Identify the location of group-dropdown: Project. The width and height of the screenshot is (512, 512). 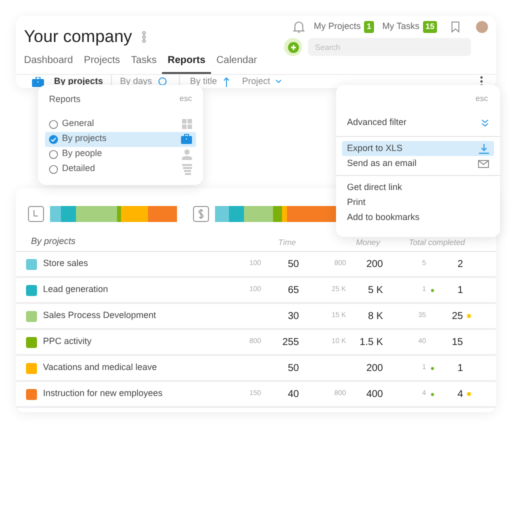
(256, 81).